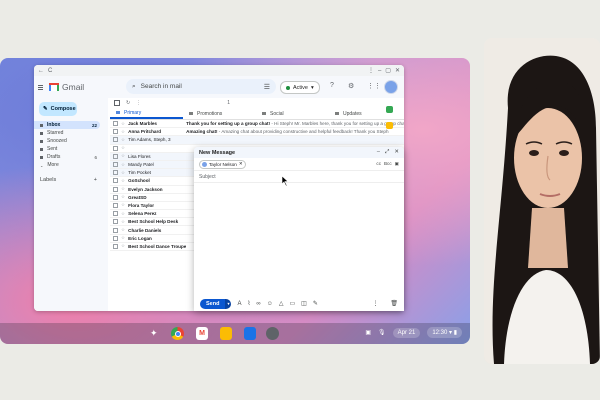 The image size is (600, 400). Describe the element at coordinates (382, 332) in the screenshot. I see `microphone-icon: 🎙` at that location.